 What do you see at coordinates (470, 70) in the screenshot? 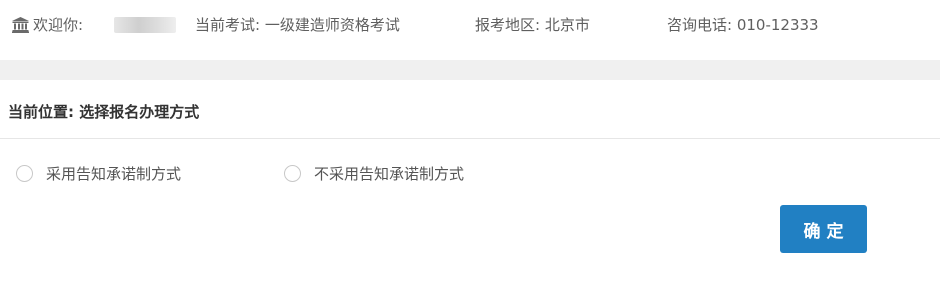
I see `separator-band` at bounding box center [470, 70].